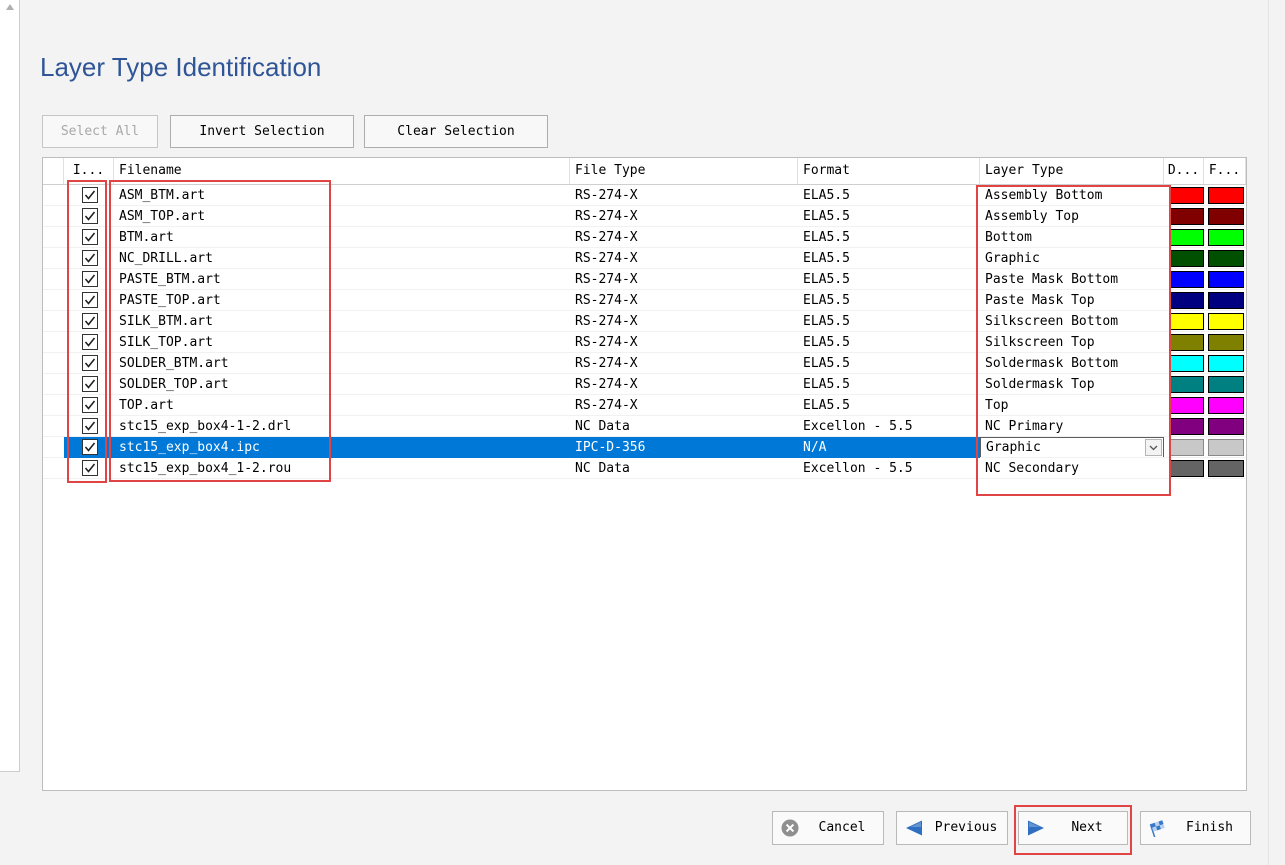 The height and width of the screenshot is (865, 1285). I want to click on cancel-button: Cancel, so click(828, 828).